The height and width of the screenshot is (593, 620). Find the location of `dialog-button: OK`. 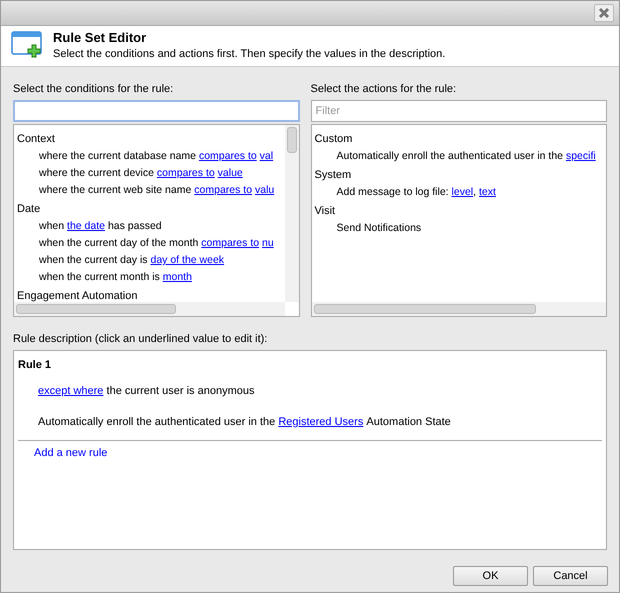

dialog-button: OK is located at coordinates (490, 576).